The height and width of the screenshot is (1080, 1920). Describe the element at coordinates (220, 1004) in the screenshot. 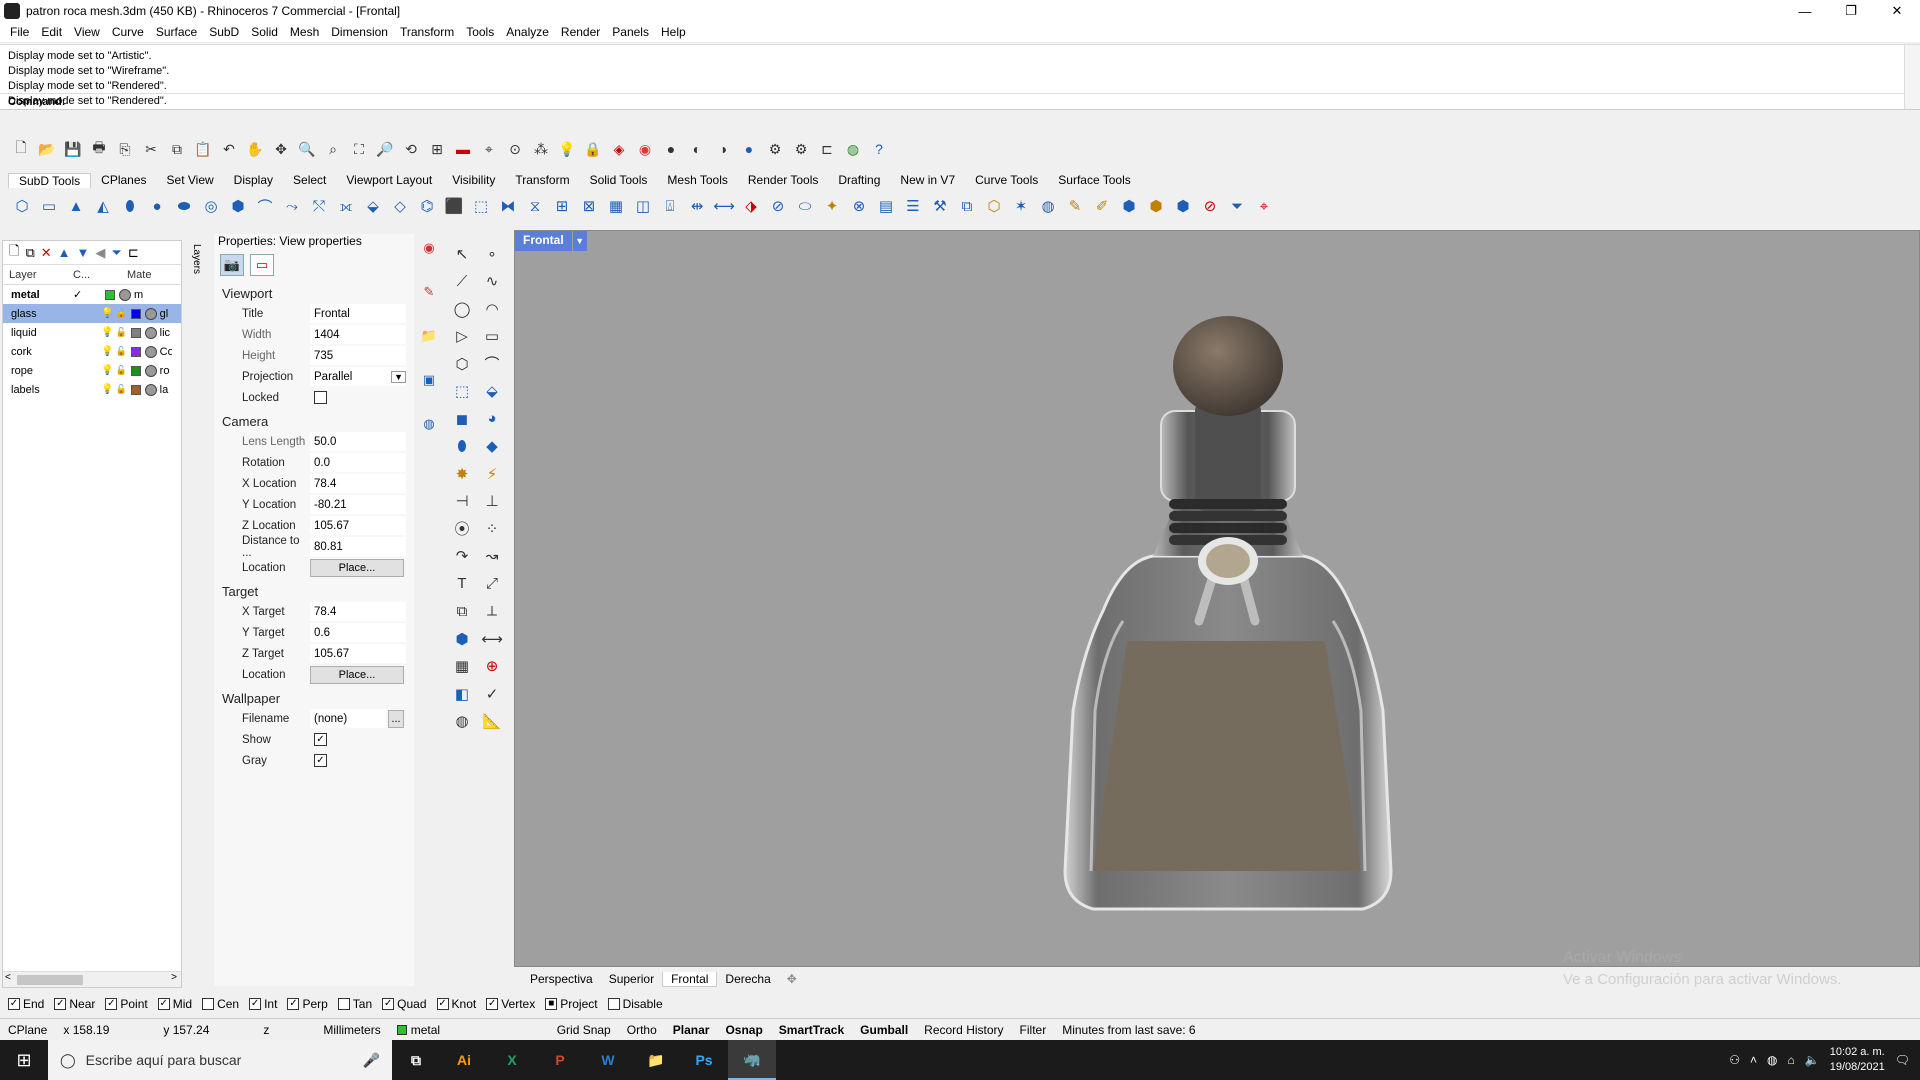

I see `osnap-cen: Cen` at that location.